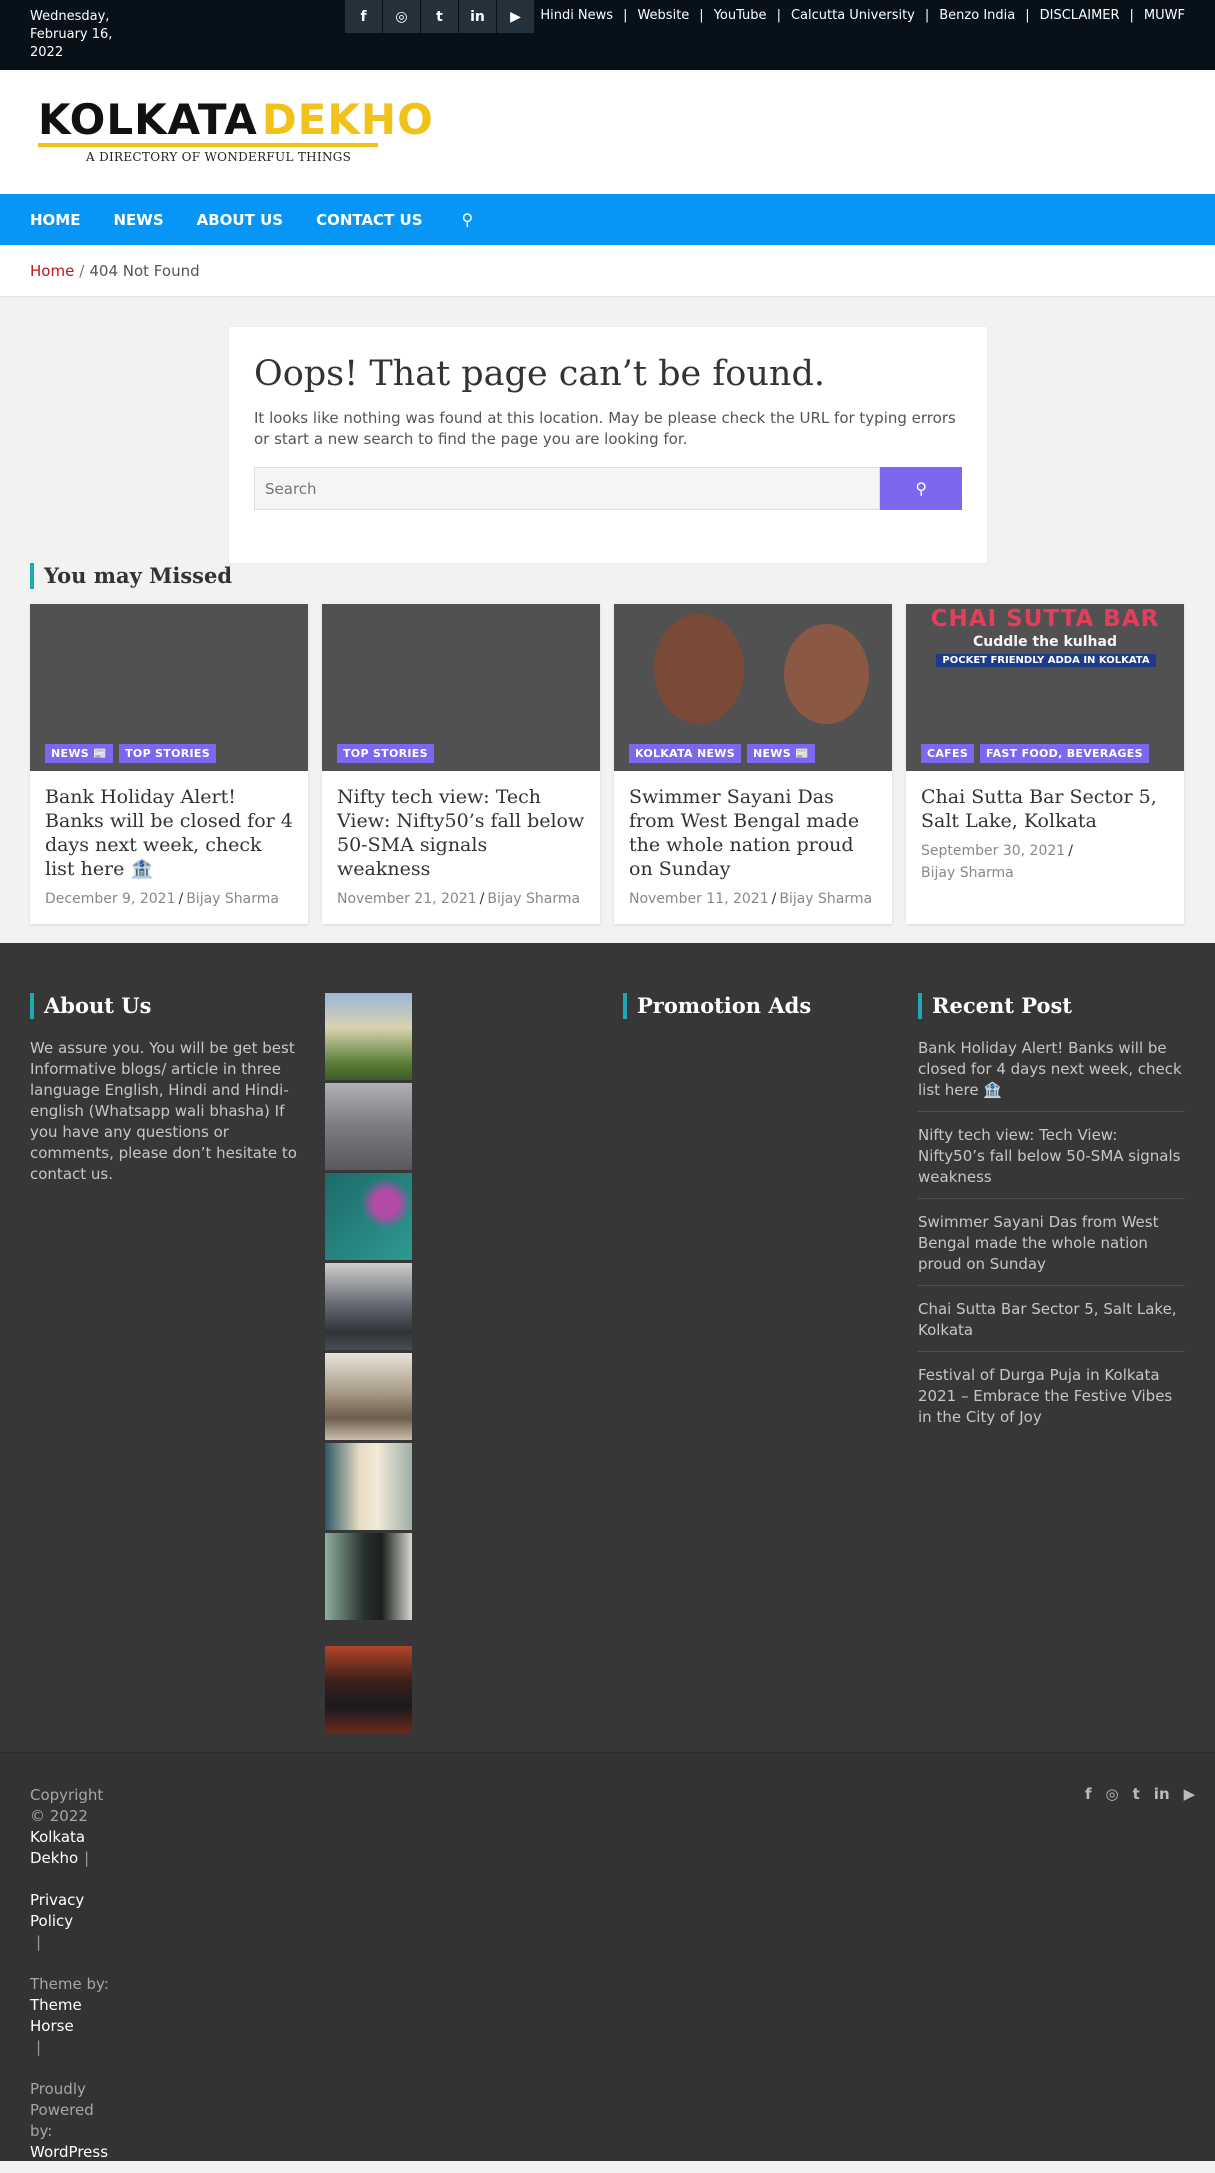 This screenshot has width=1215, height=2173. What do you see at coordinates (995, 1006) in the screenshot?
I see `widget-title-recent: Recent Post` at bounding box center [995, 1006].